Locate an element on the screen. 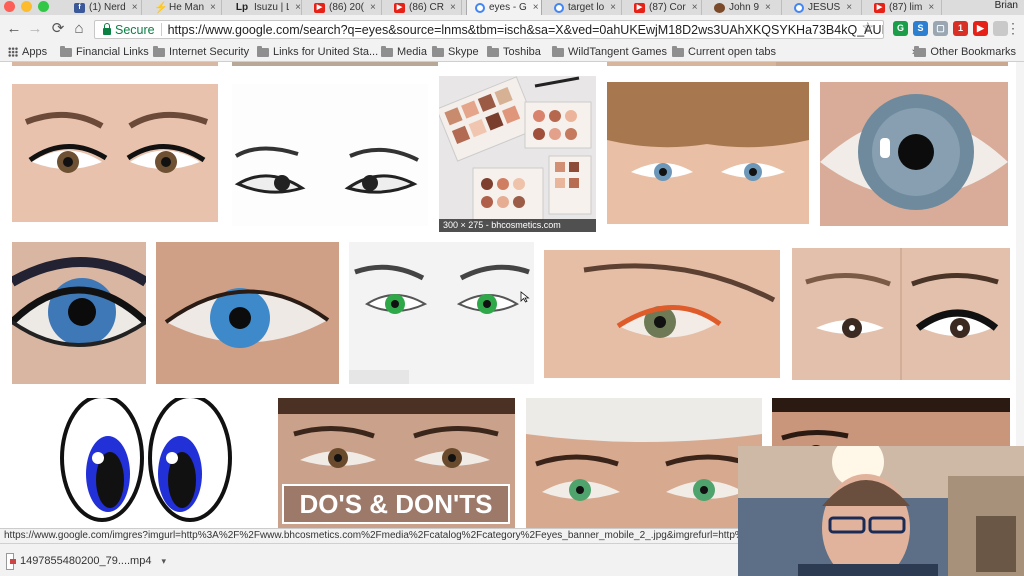 The image size is (1024, 576). secure-label: Secure is located at coordinates (135, 29).